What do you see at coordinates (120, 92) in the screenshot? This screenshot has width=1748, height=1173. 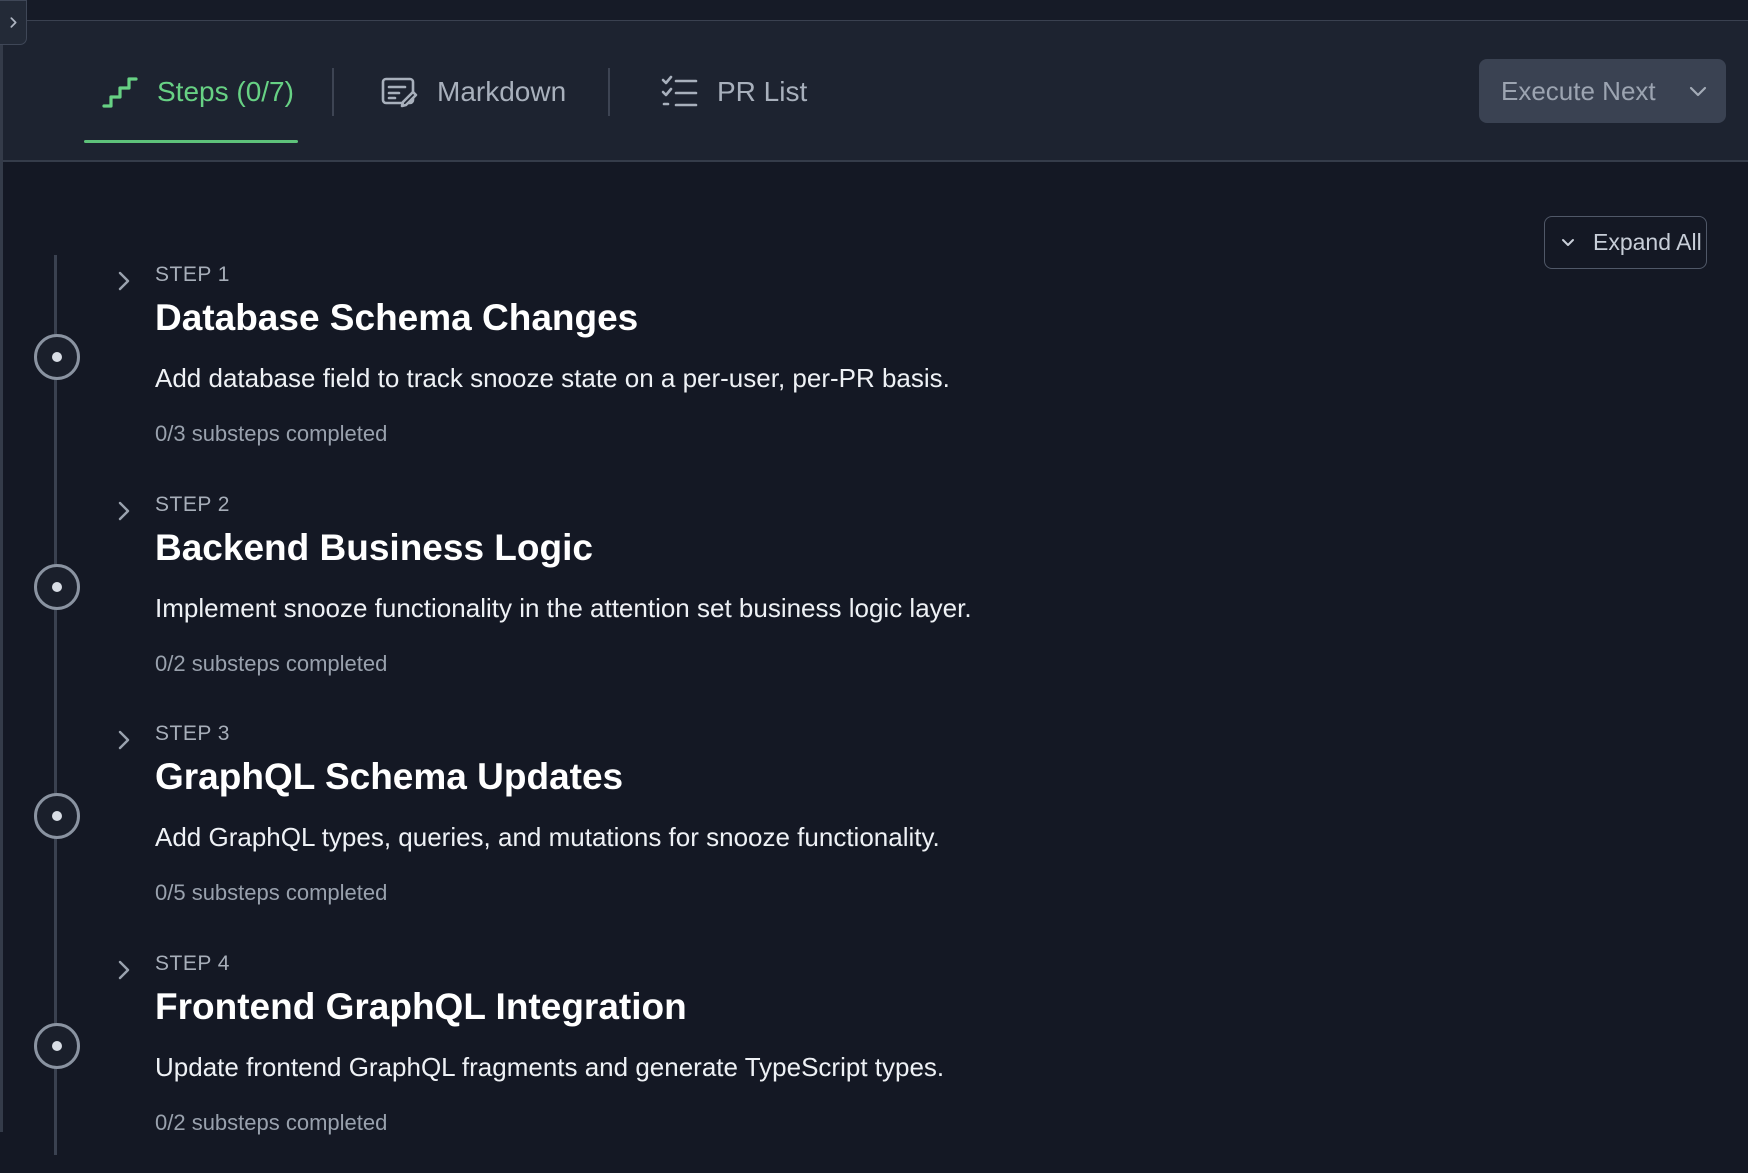 I see `steps-icon` at bounding box center [120, 92].